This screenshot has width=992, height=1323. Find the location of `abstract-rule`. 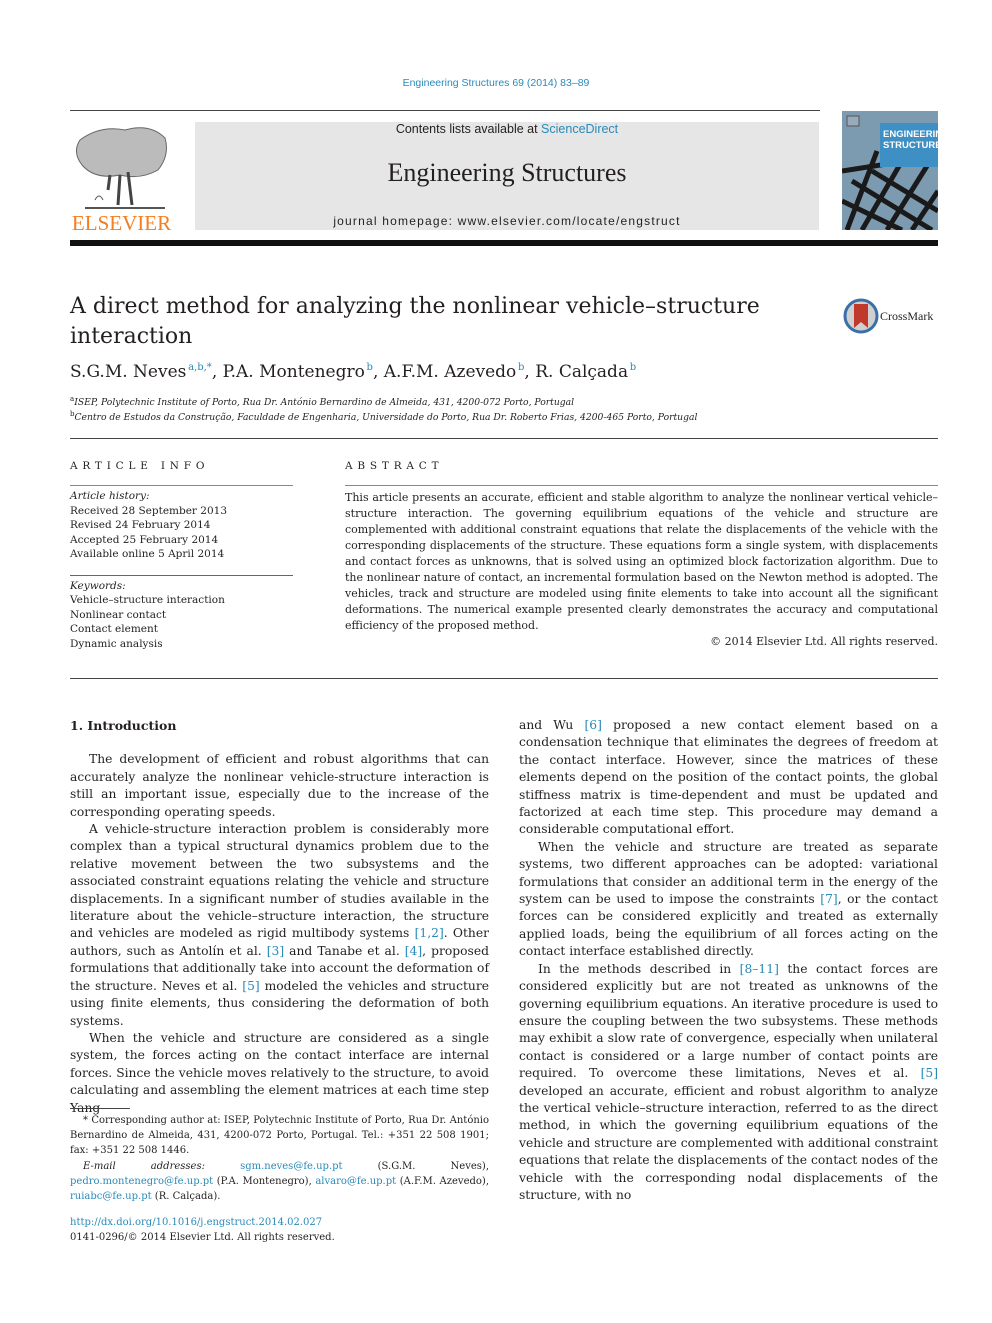

abstract-rule is located at coordinates (641, 485).